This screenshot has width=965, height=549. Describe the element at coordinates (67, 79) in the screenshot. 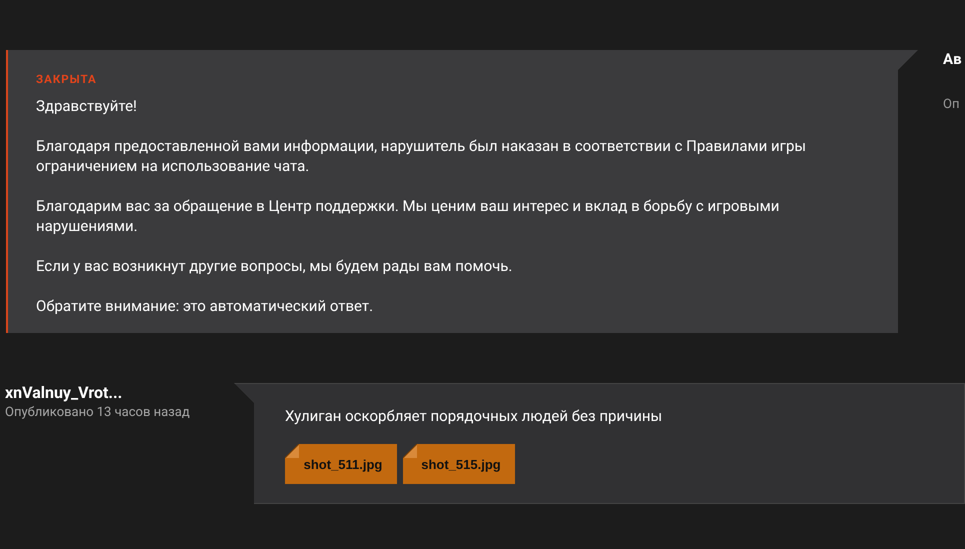

I see `status-label: ЗАКРЫТА` at that location.